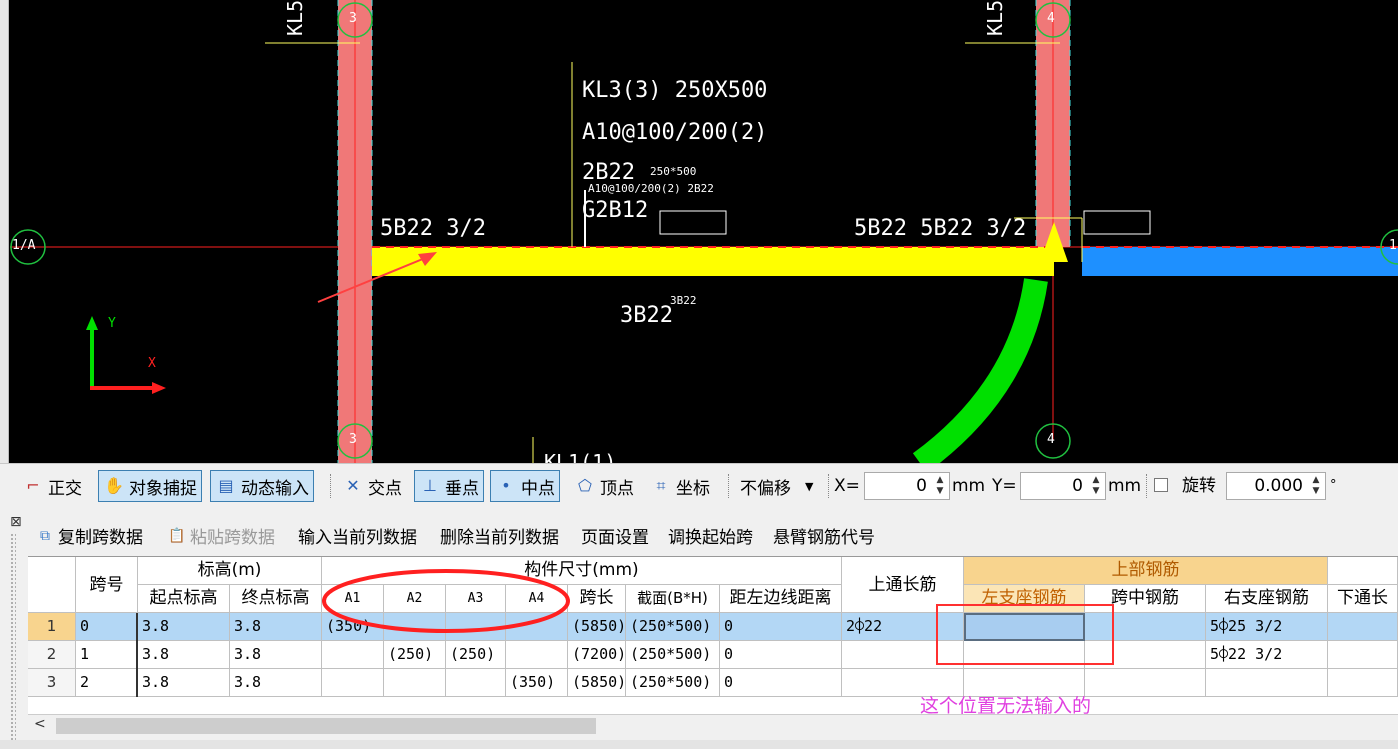  Describe the element at coordinates (683, 300) in the screenshot. I see `bottom-rebar-small: 3B22` at that location.